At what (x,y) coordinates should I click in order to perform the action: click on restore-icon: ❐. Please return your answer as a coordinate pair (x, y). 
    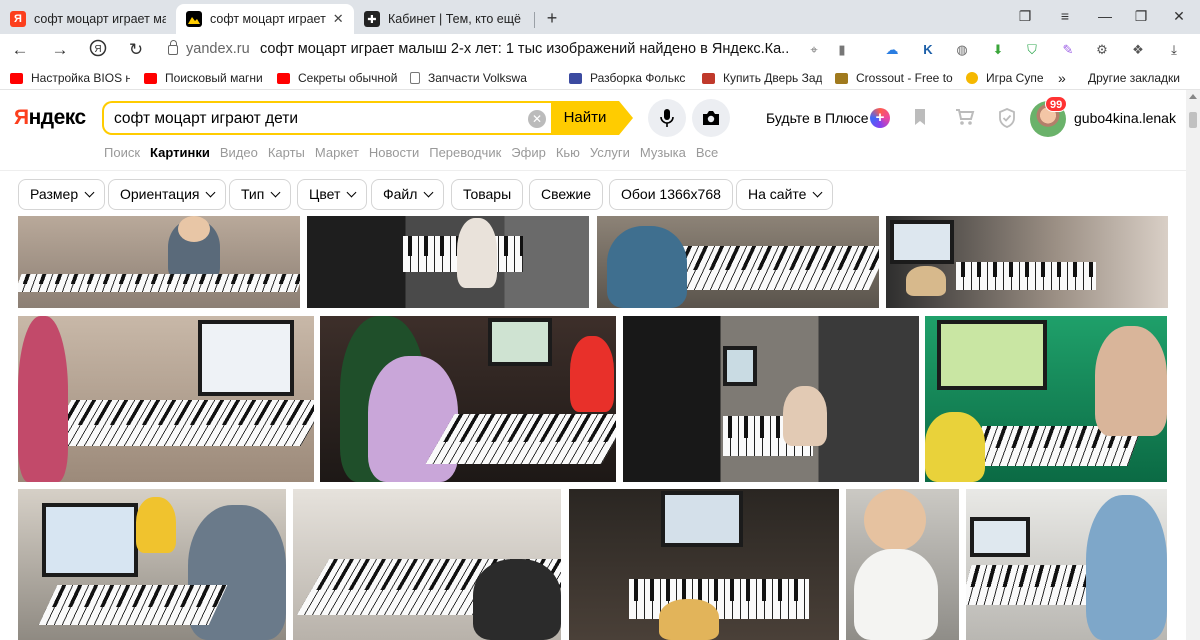
    Looking at the image, I should click on (1141, 16).